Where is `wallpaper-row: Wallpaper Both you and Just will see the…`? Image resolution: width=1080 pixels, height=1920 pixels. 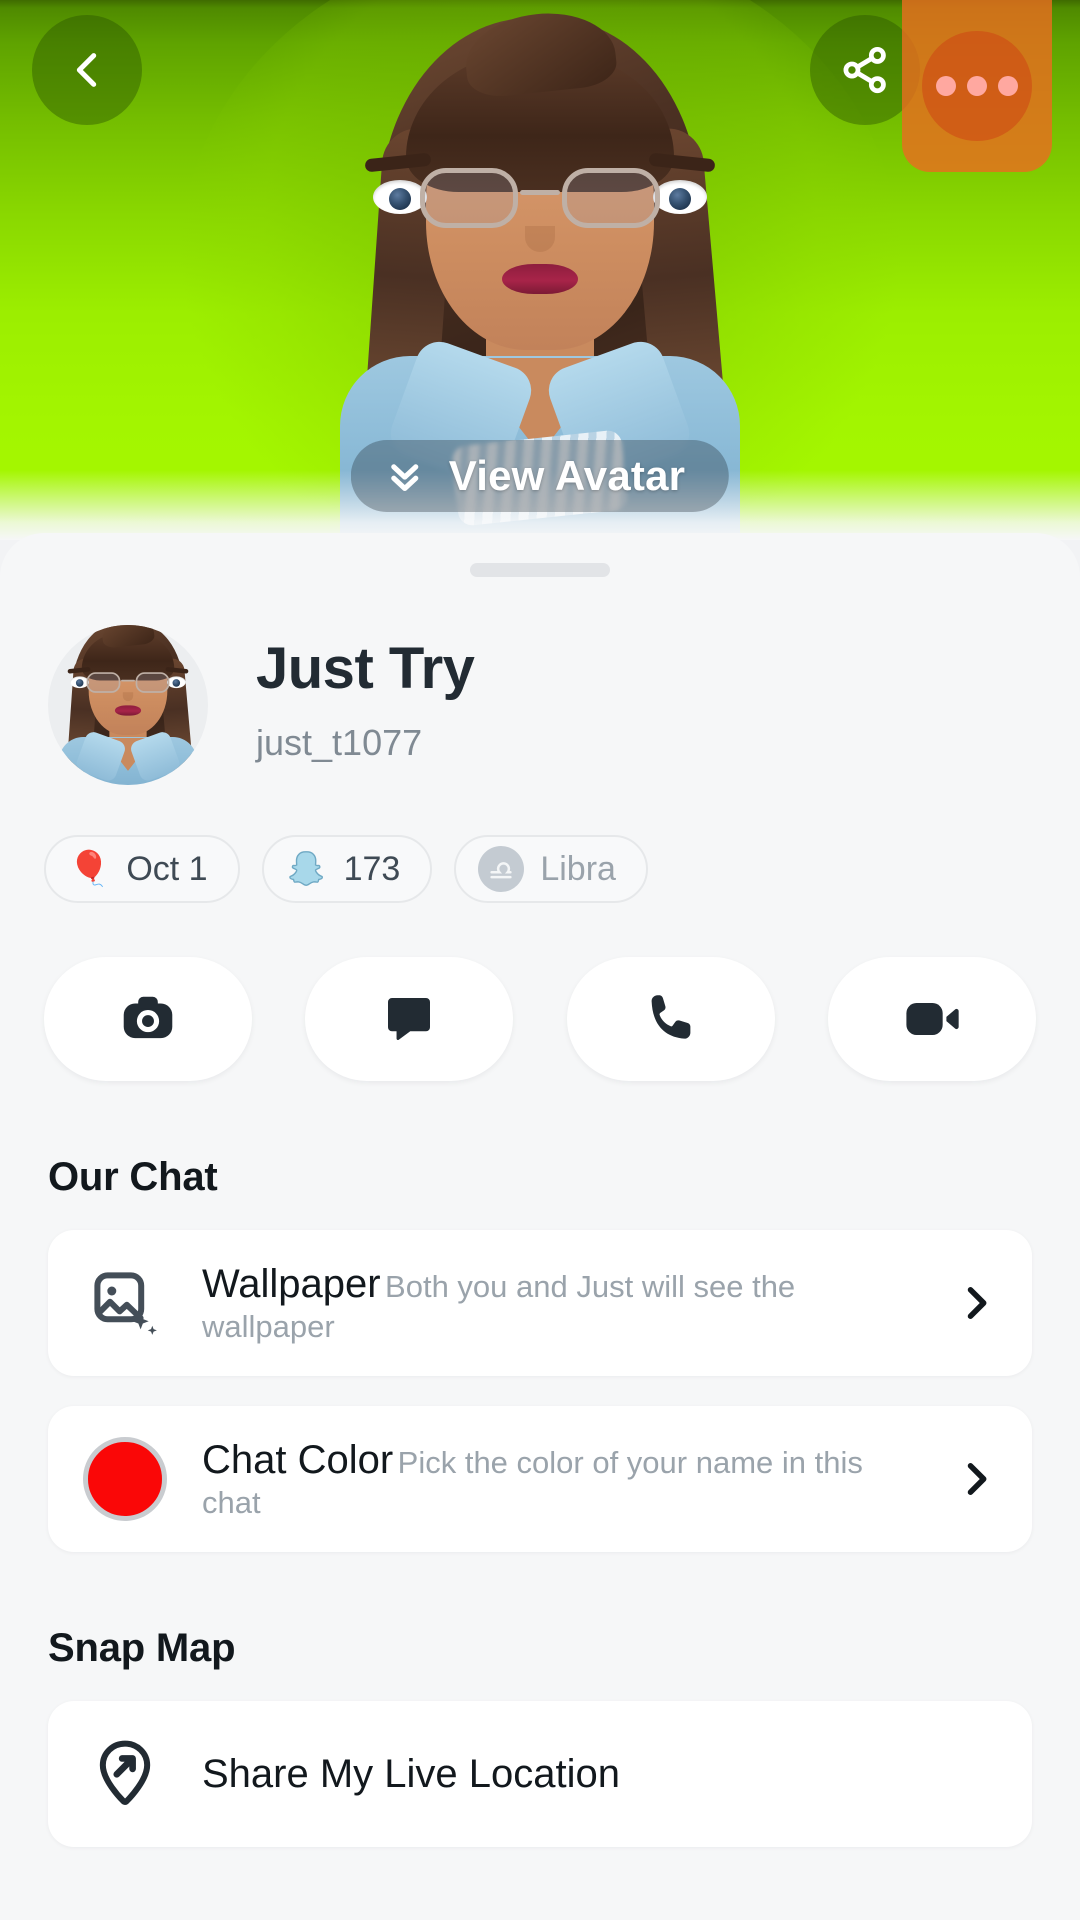 wallpaper-row: Wallpaper Both you and Just will see the… is located at coordinates (540, 1303).